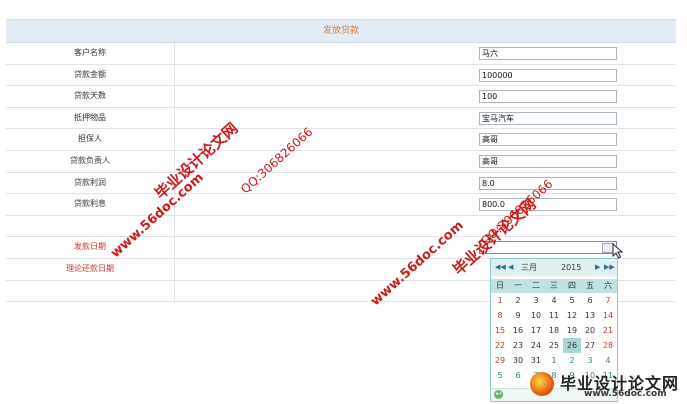  I want to click on next-year-icon: ▶▶, so click(609, 267).